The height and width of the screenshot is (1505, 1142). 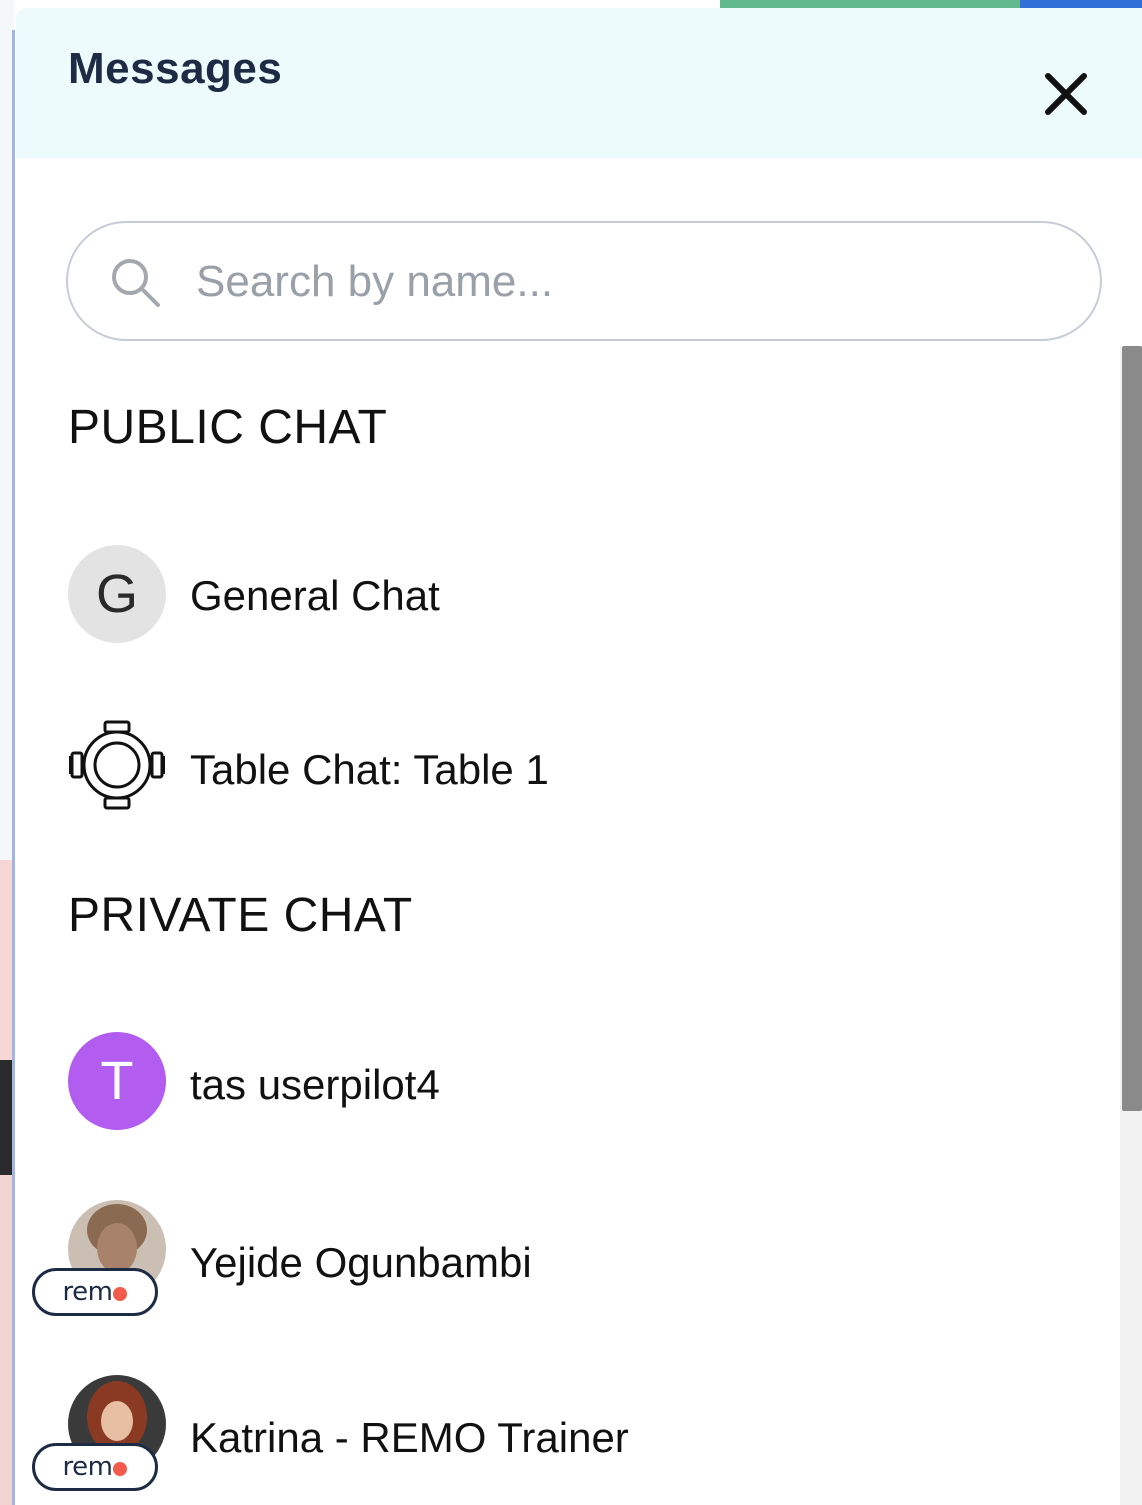 I want to click on public-chat-heading: PUBLIC CHAT, so click(x=228, y=427).